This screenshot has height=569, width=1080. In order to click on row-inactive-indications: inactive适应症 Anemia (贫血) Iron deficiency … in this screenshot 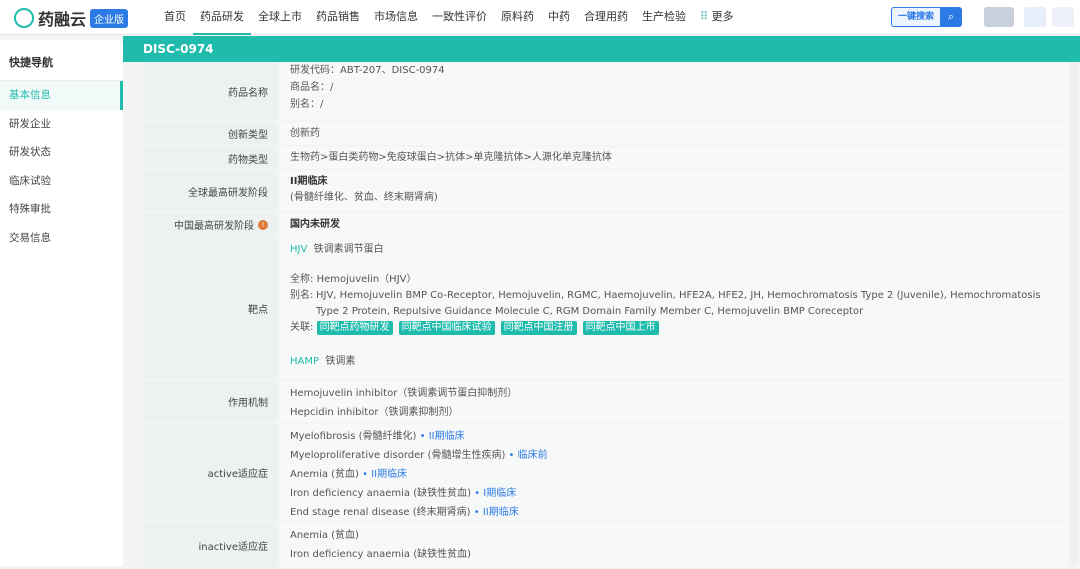, I will do `click(605, 545)`.